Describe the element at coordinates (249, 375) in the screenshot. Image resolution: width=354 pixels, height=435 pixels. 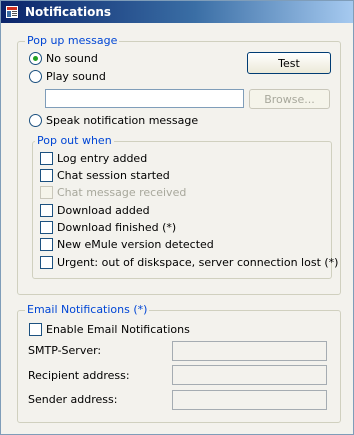
I see `recipient-address-input` at that location.